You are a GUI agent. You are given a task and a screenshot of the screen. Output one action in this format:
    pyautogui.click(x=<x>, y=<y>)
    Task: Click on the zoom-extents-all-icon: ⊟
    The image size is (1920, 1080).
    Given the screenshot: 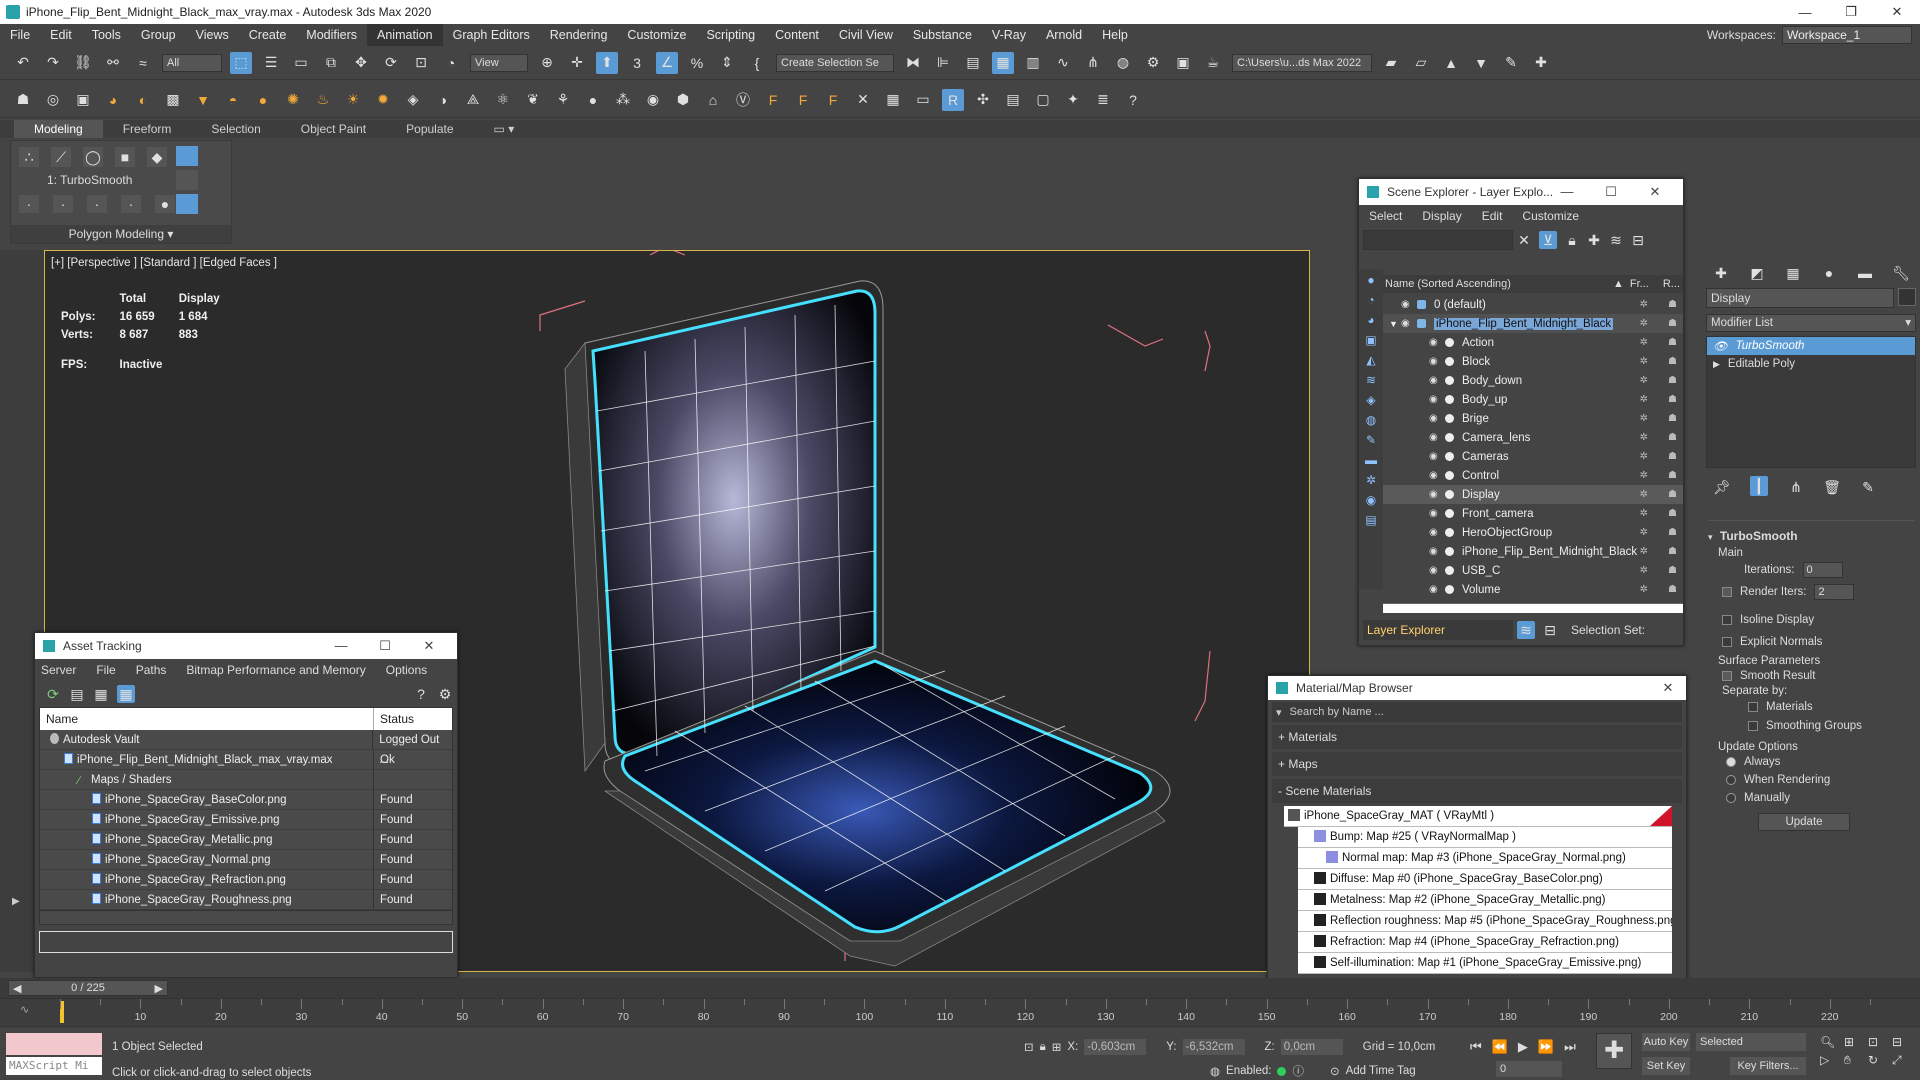 What is the action you would take?
    pyautogui.click(x=1902, y=1042)
    